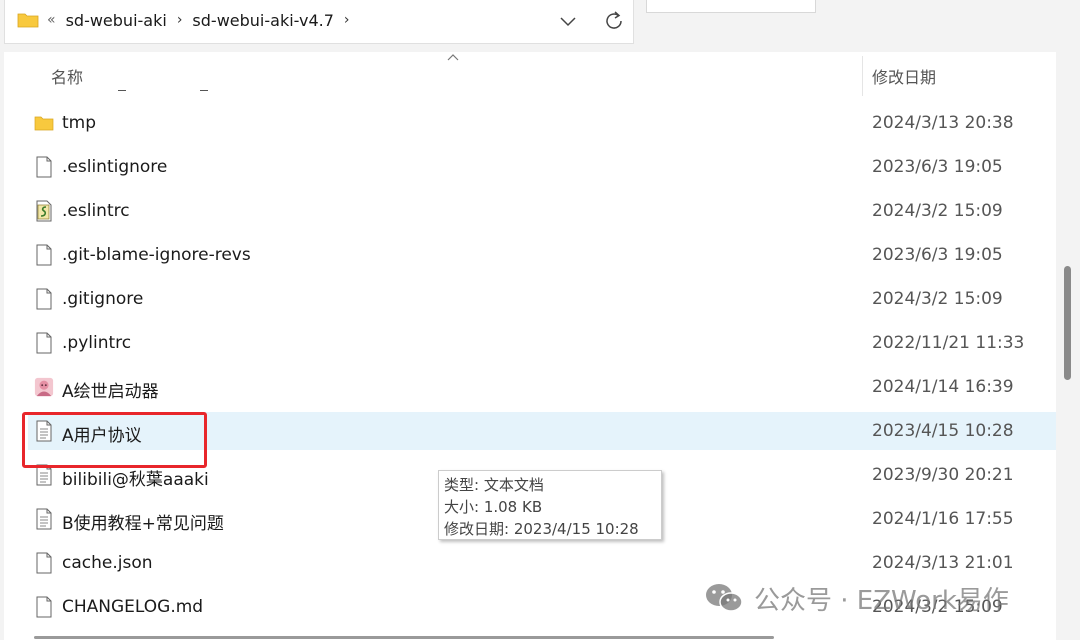  What do you see at coordinates (114, 440) in the screenshot?
I see `annotation-highlight-box` at bounding box center [114, 440].